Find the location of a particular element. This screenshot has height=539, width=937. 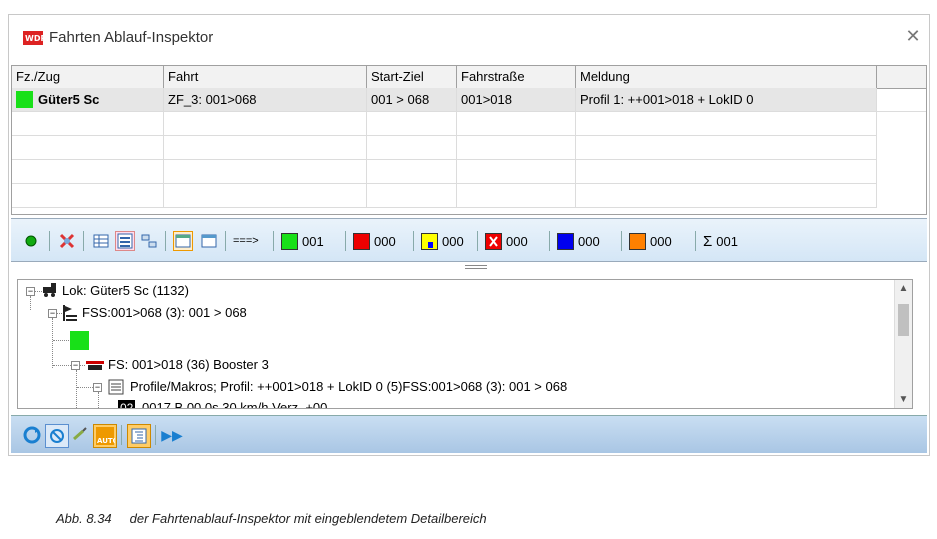

train-route-icon is located at coordinates (95, 365).